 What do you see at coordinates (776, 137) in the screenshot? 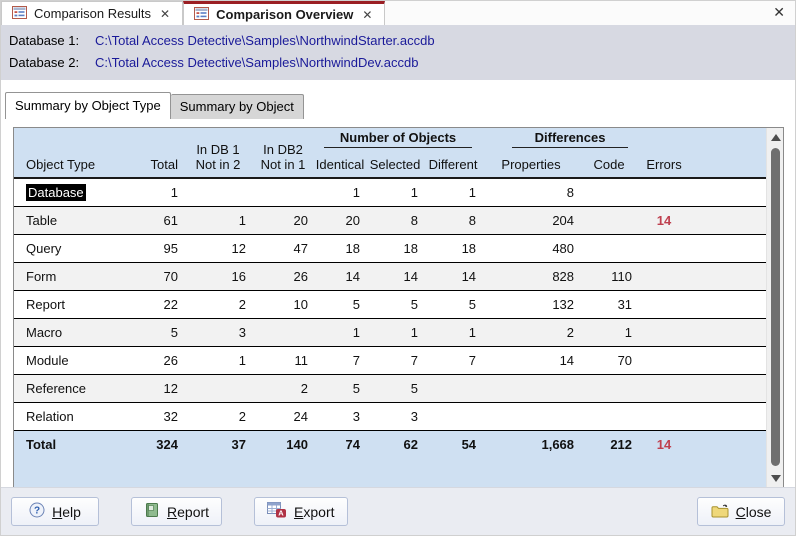
I see `scroll-up-arrow-icon` at bounding box center [776, 137].